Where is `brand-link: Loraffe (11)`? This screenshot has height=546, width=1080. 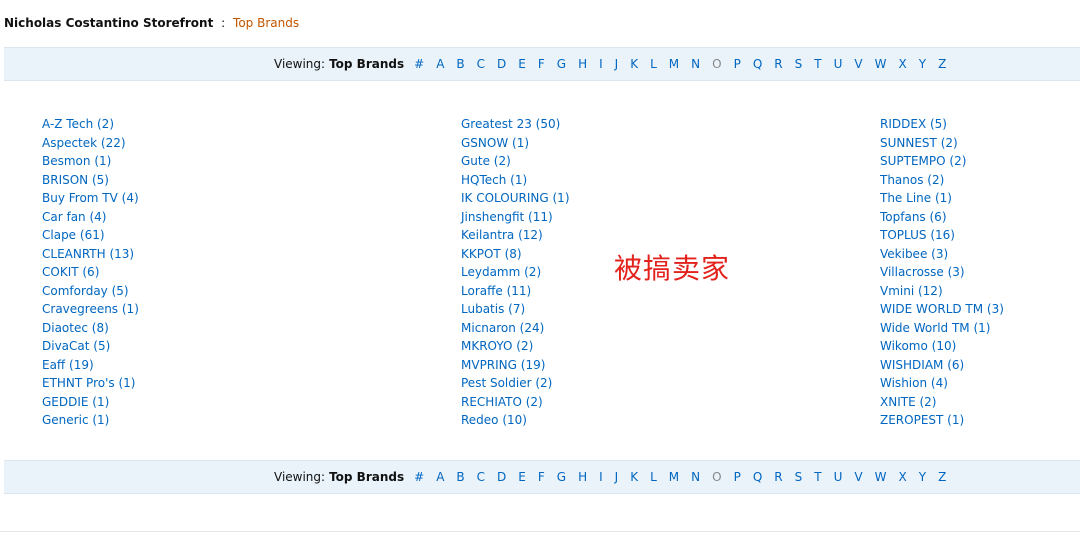
brand-link: Loraffe (11) is located at coordinates (515, 291).